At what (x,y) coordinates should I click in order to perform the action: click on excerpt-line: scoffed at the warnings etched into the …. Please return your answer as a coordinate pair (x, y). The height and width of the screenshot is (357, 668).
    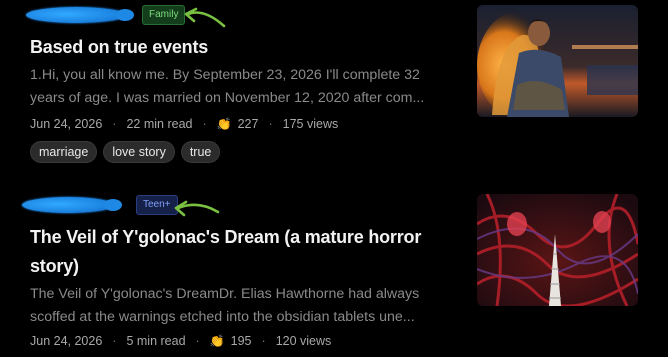
    Looking at the image, I should click on (222, 317).